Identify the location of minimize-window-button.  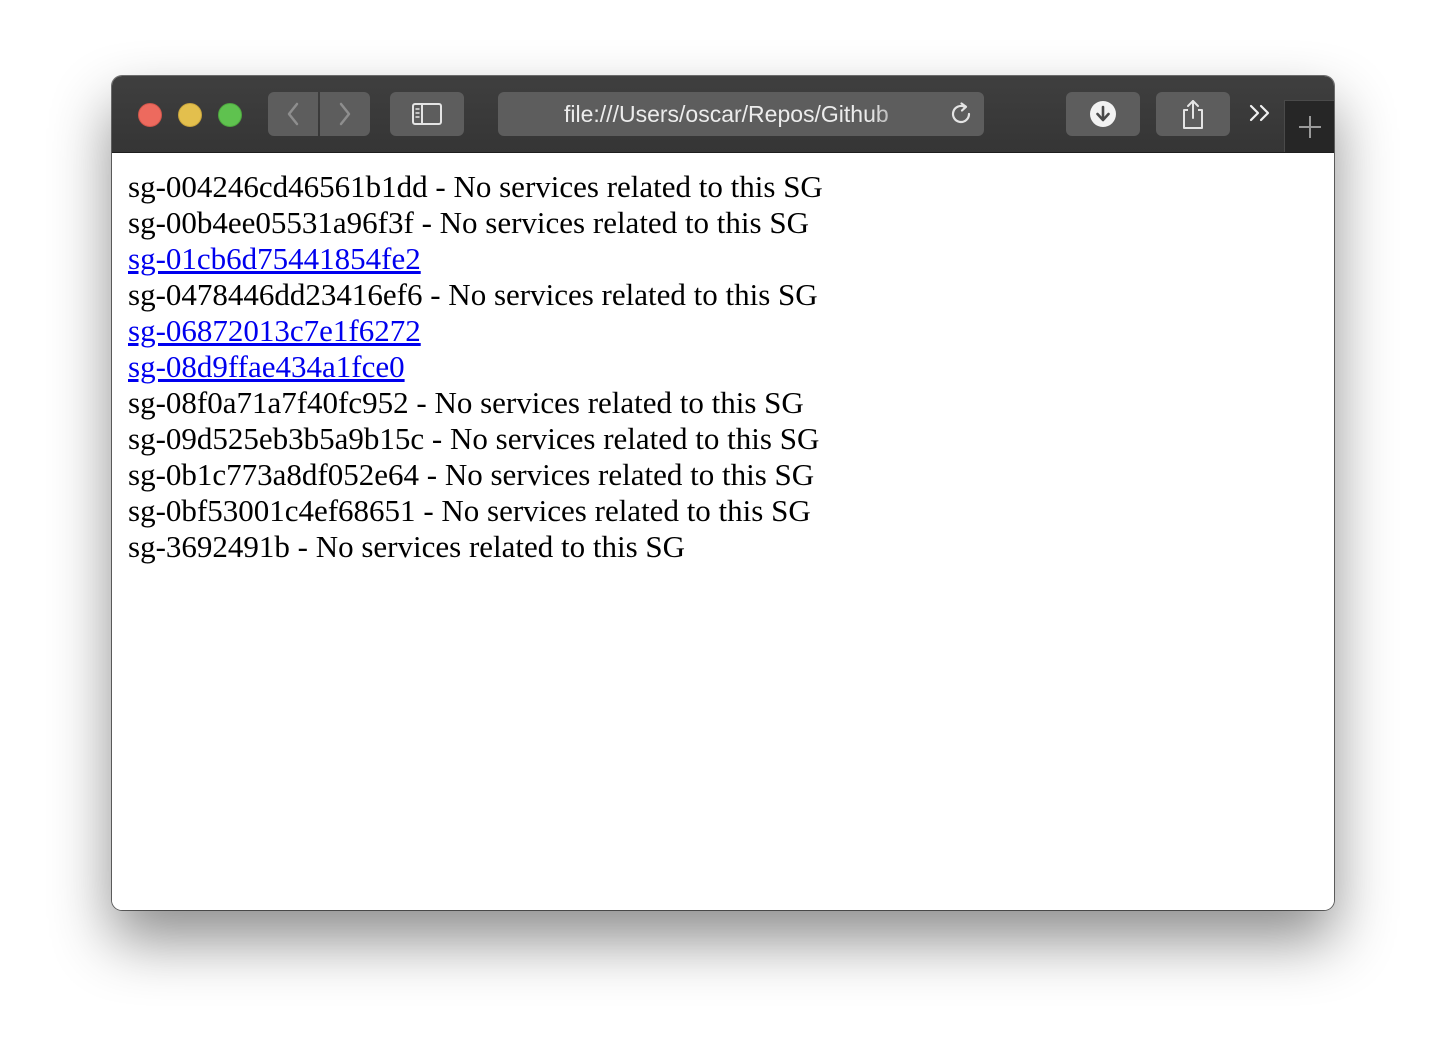
(190, 115).